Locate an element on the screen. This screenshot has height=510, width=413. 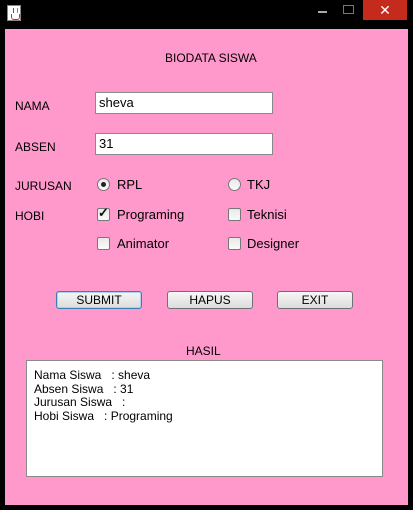
radio-tkj-label: TKJ is located at coordinates (258, 184).